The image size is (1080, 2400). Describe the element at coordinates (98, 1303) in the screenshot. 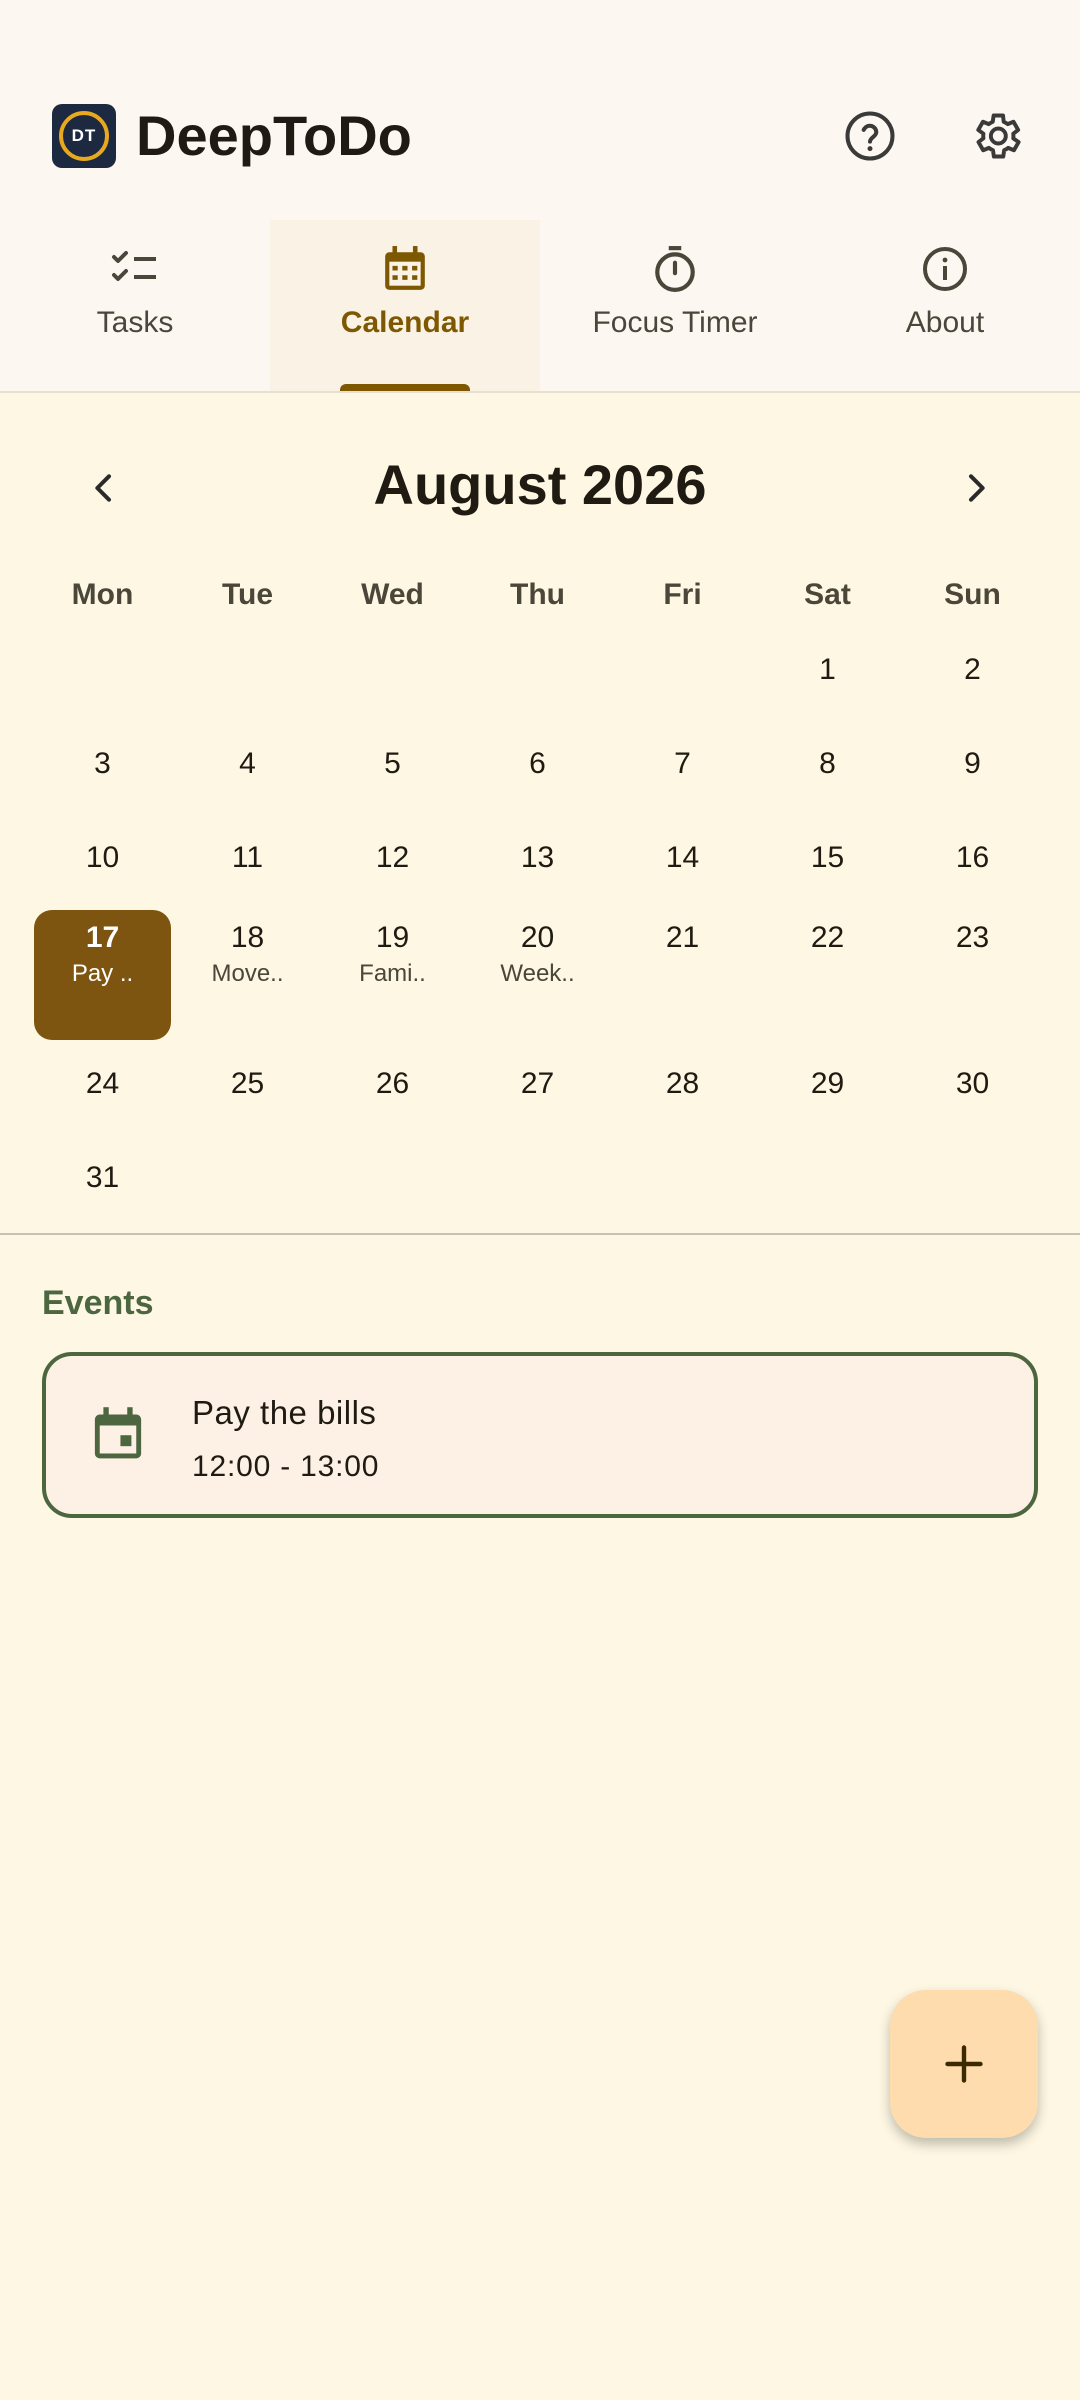

I see `events-heading: Events` at that location.